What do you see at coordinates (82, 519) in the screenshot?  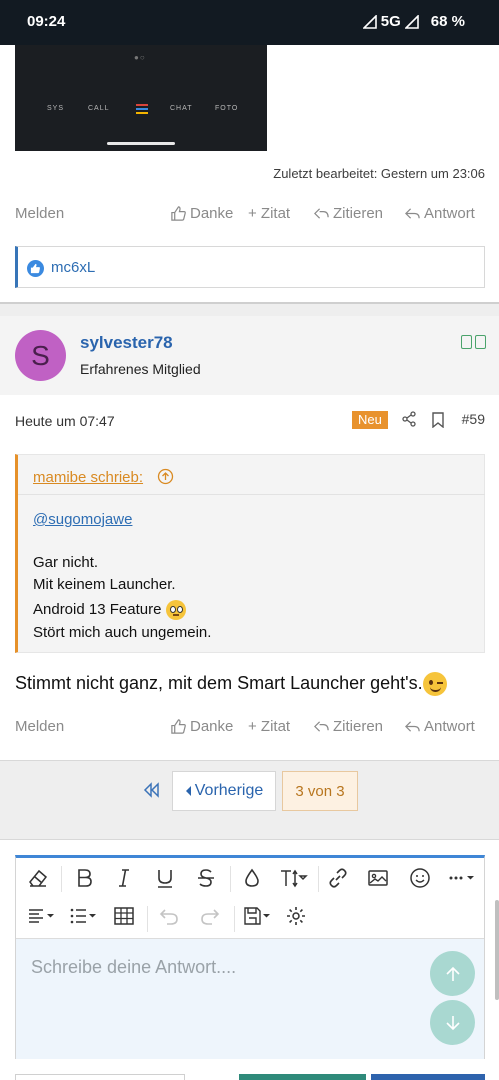 I see `mention-link: @sugomojawe` at bounding box center [82, 519].